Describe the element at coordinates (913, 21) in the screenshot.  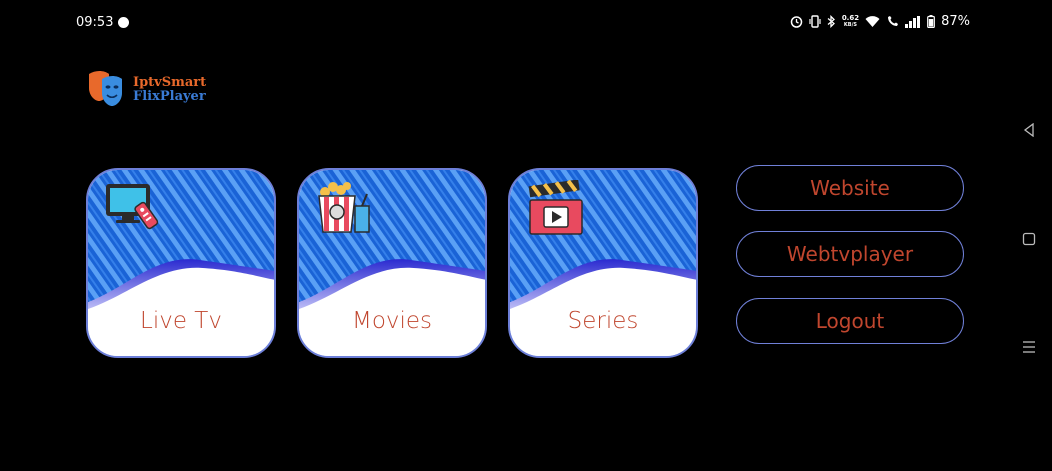
I see `signal-icon` at that location.